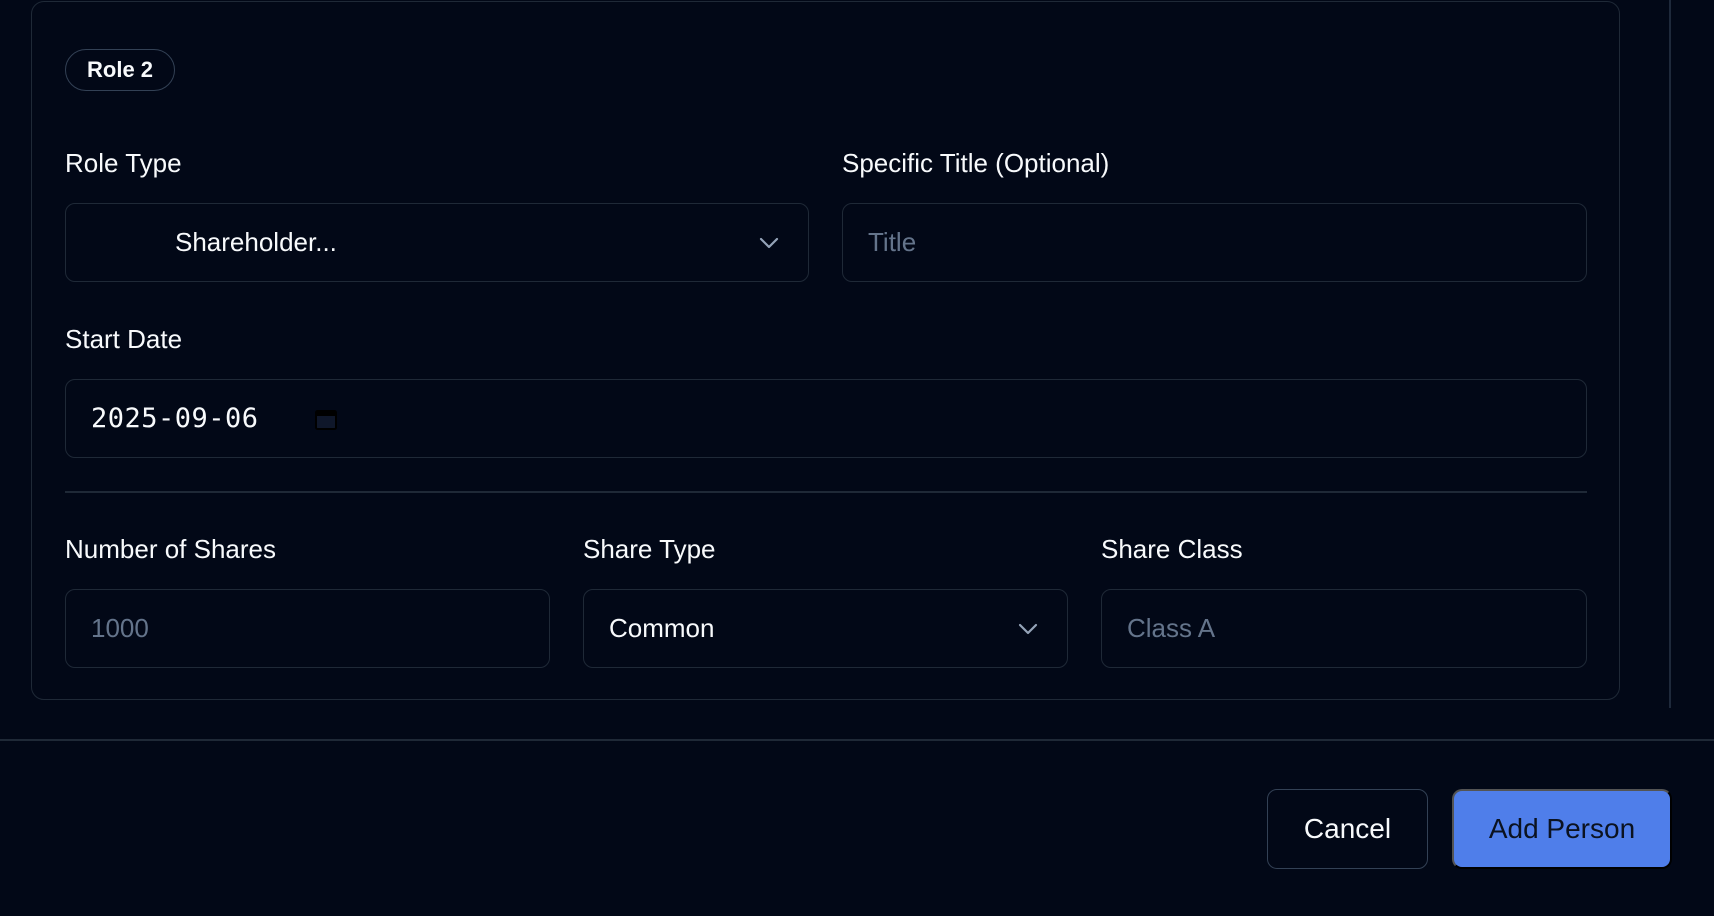  What do you see at coordinates (825, 628) in the screenshot?
I see `share-type-select: Common` at bounding box center [825, 628].